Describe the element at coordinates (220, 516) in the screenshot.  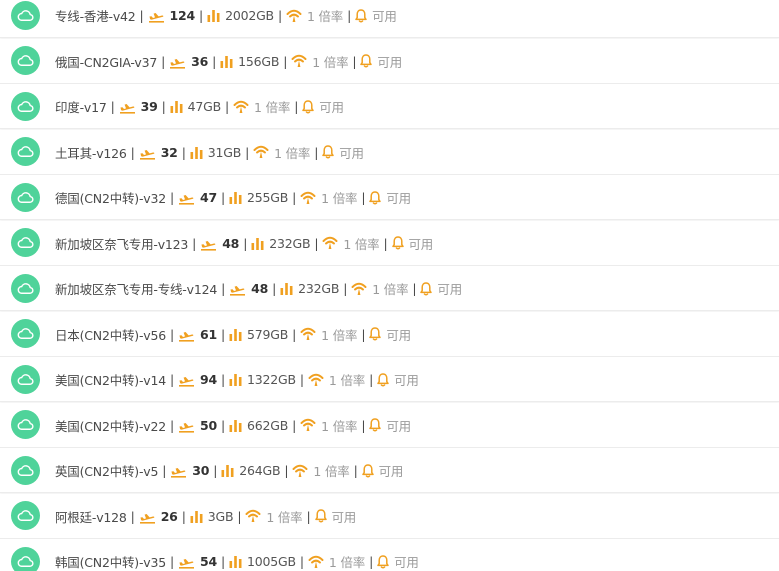
I see `traffic-value: 3GB` at that location.